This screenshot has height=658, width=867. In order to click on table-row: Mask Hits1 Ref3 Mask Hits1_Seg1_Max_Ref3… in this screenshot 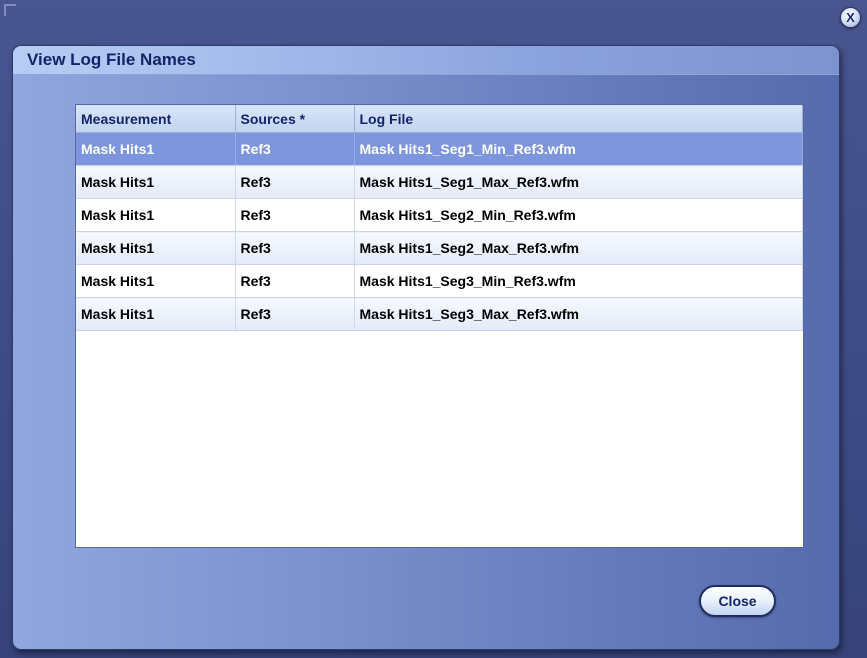, I will do `click(439, 182)`.